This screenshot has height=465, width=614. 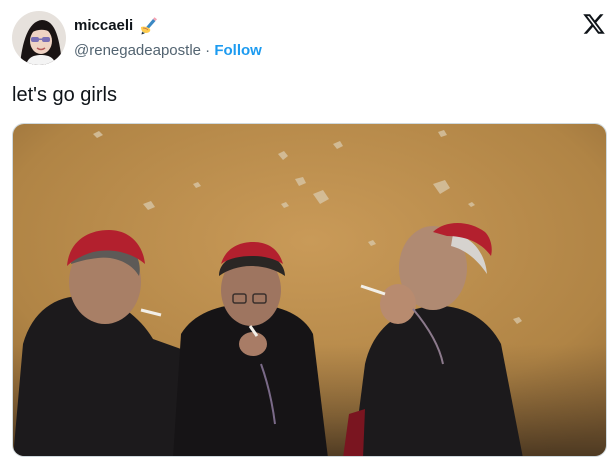 What do you see at coordinates (238, 50) in the screenshot?
I see `follow-button: Follow` at bounding box center [238, 50].